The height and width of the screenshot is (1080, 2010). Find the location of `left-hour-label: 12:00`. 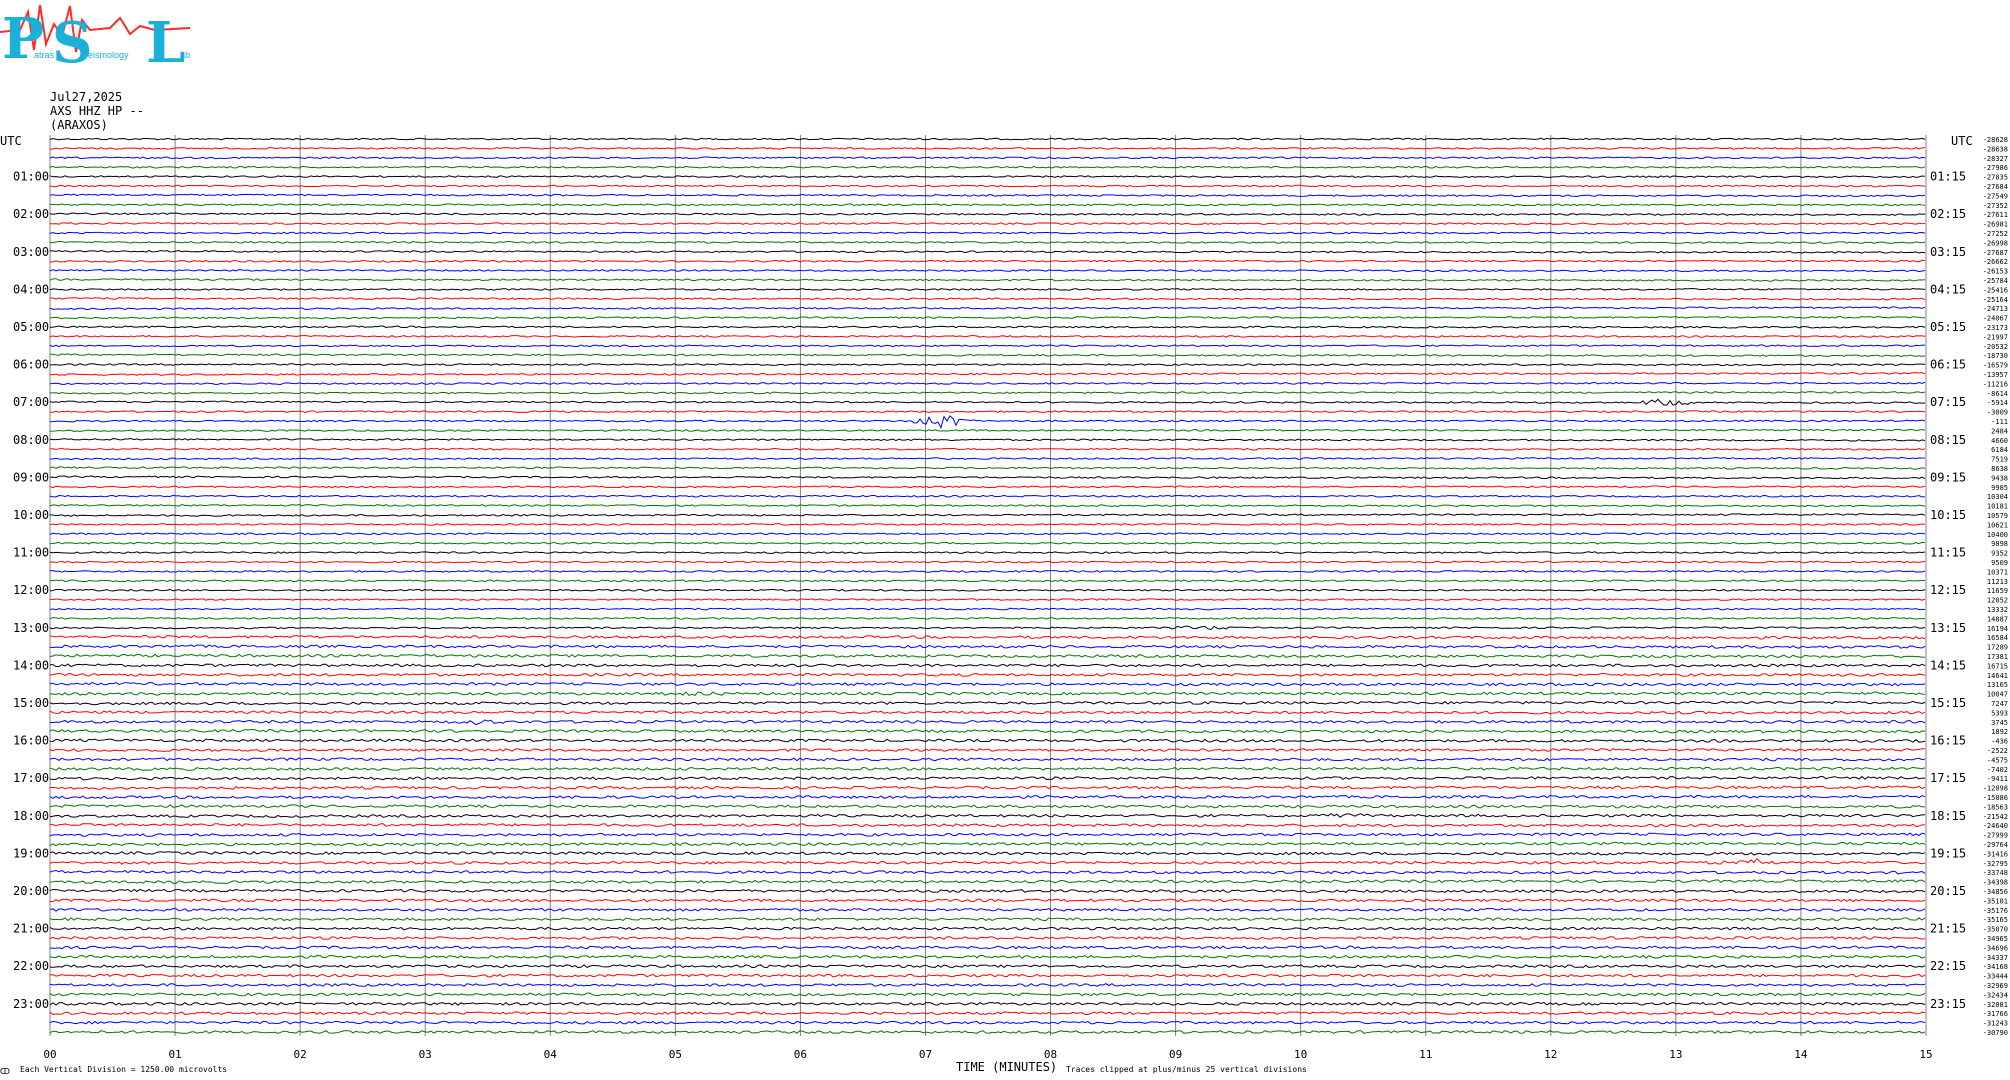

left-hour-label: 12:00 is located at coordinates (31, 590).